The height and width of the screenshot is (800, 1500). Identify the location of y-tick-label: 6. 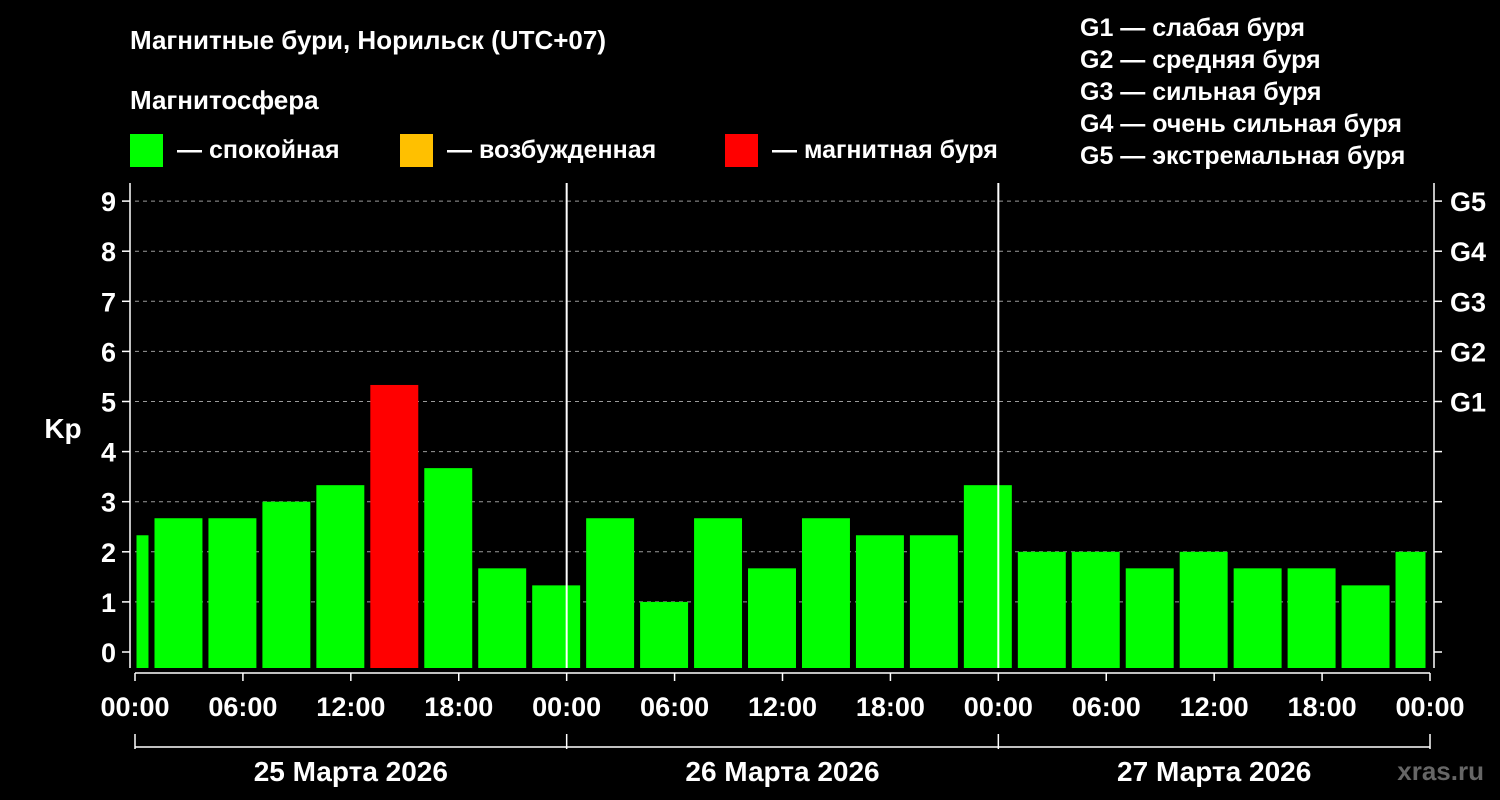
(108, 352).